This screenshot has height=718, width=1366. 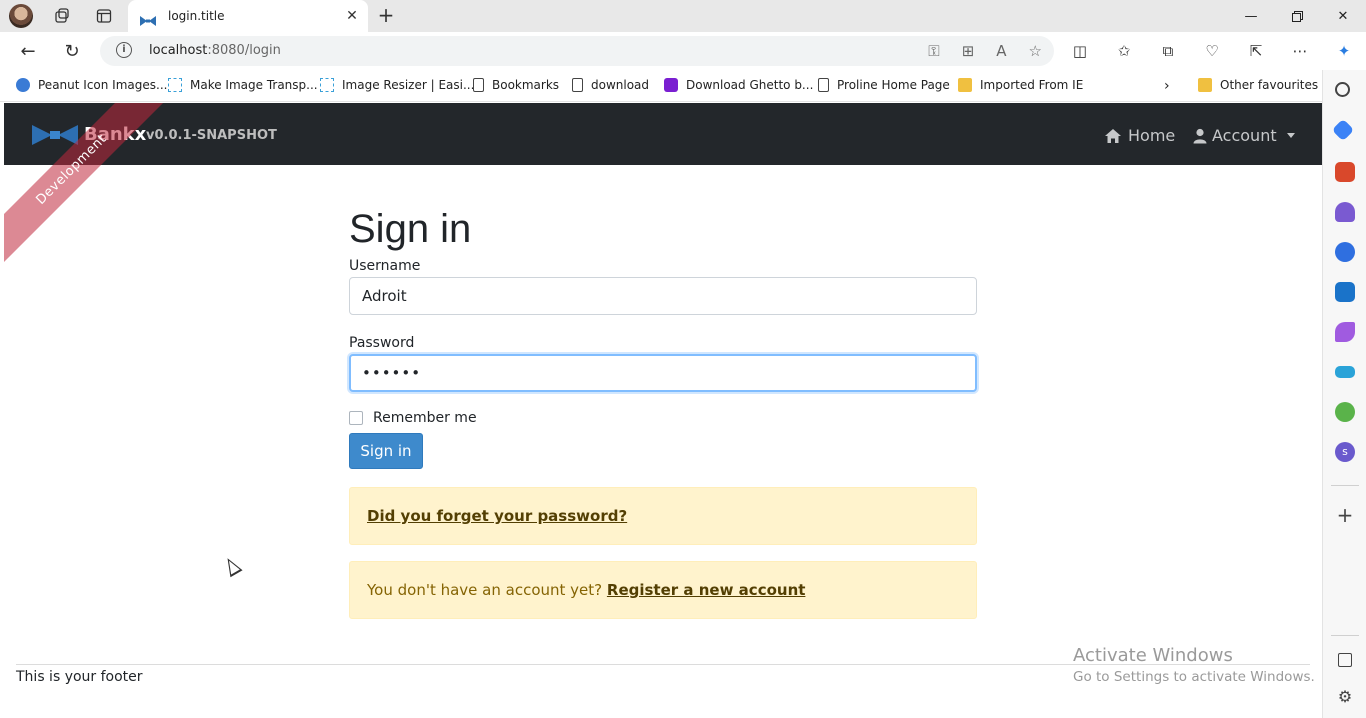 I want to click on workspaces-icon, so click(x=62, y=16).